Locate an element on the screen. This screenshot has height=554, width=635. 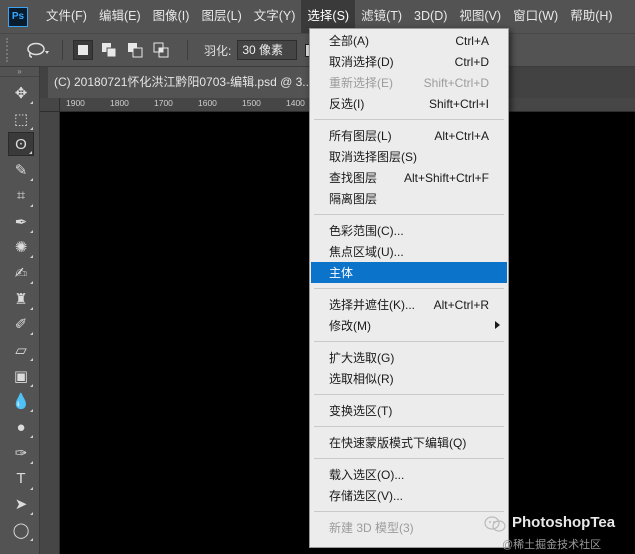
gradient-tool-button: ▣ is located at coordinates (21, 376).